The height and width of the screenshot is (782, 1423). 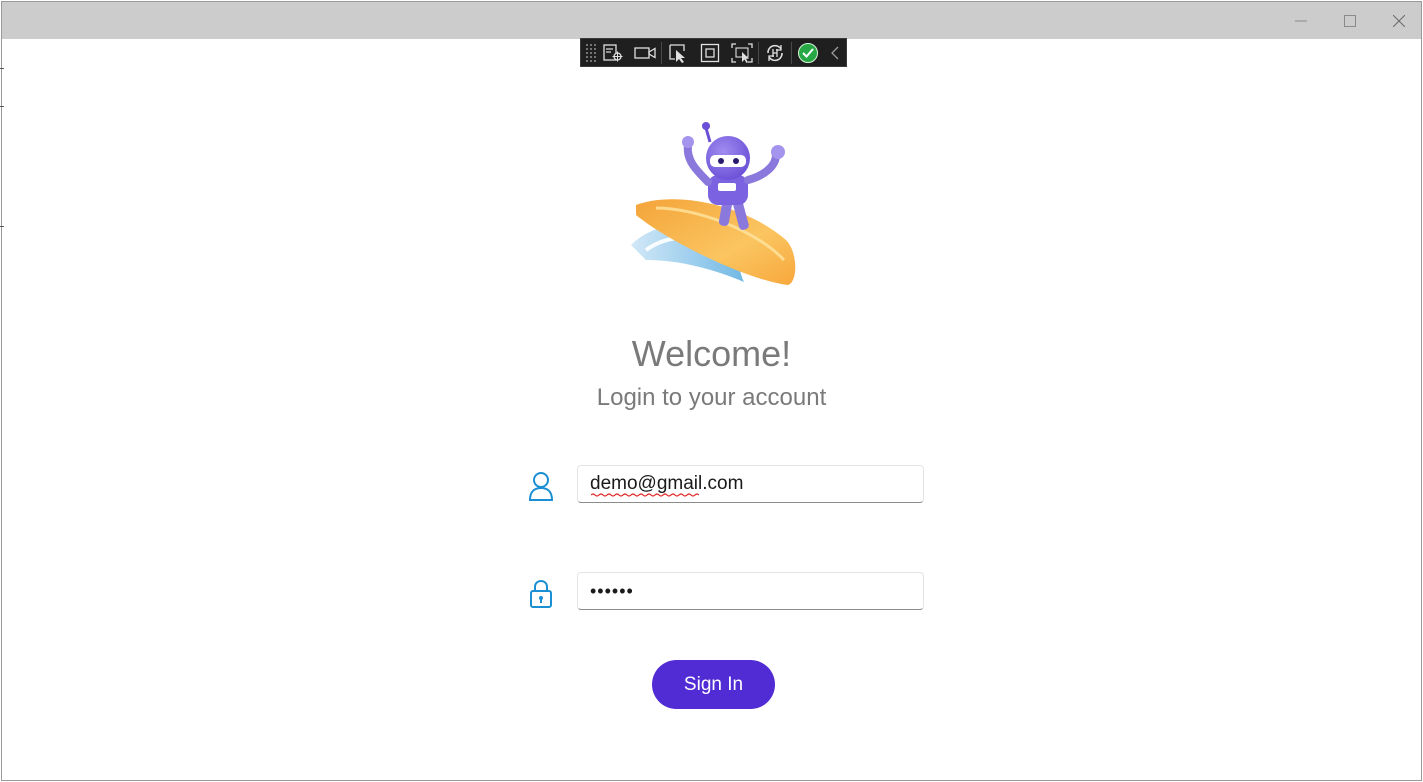 I want to click on lock-icon, so click(x=541, y=593).